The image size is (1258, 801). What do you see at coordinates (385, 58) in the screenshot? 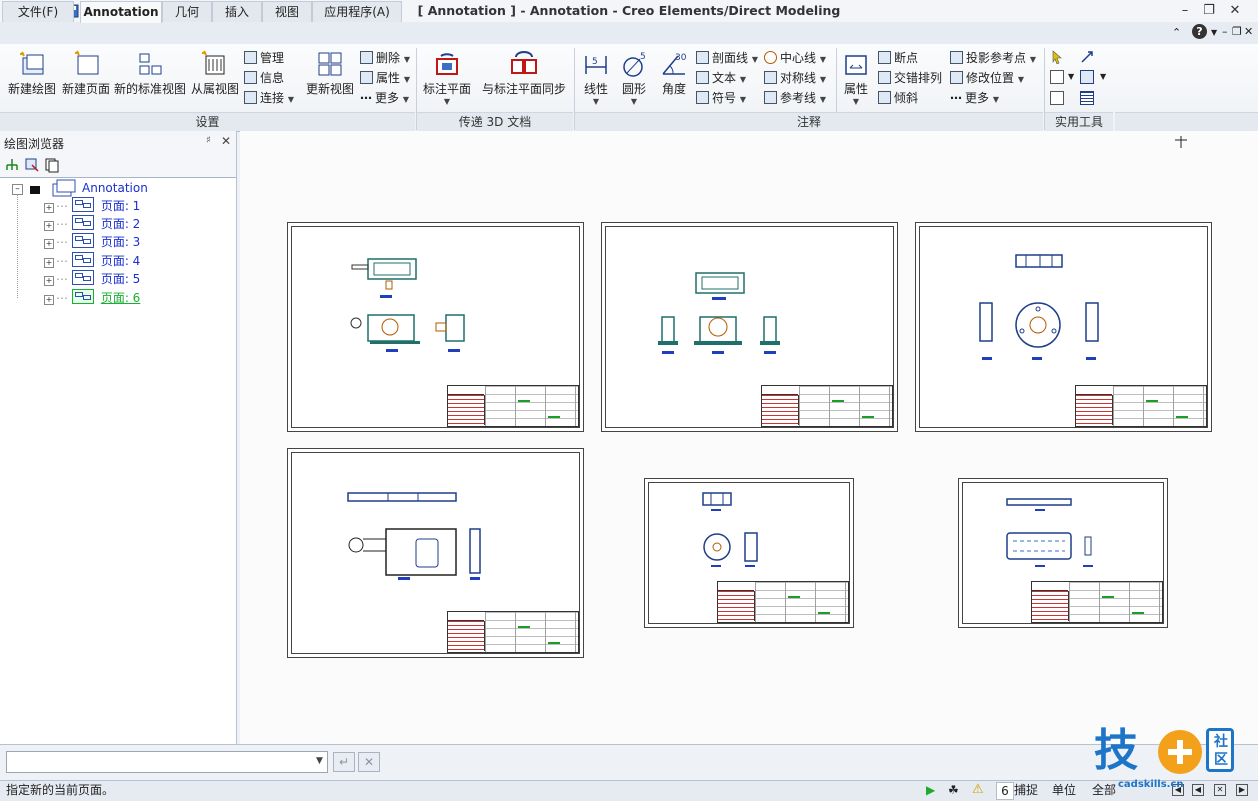
I see `delete-button: 删除 ▼` at bounding box center [385, 58].